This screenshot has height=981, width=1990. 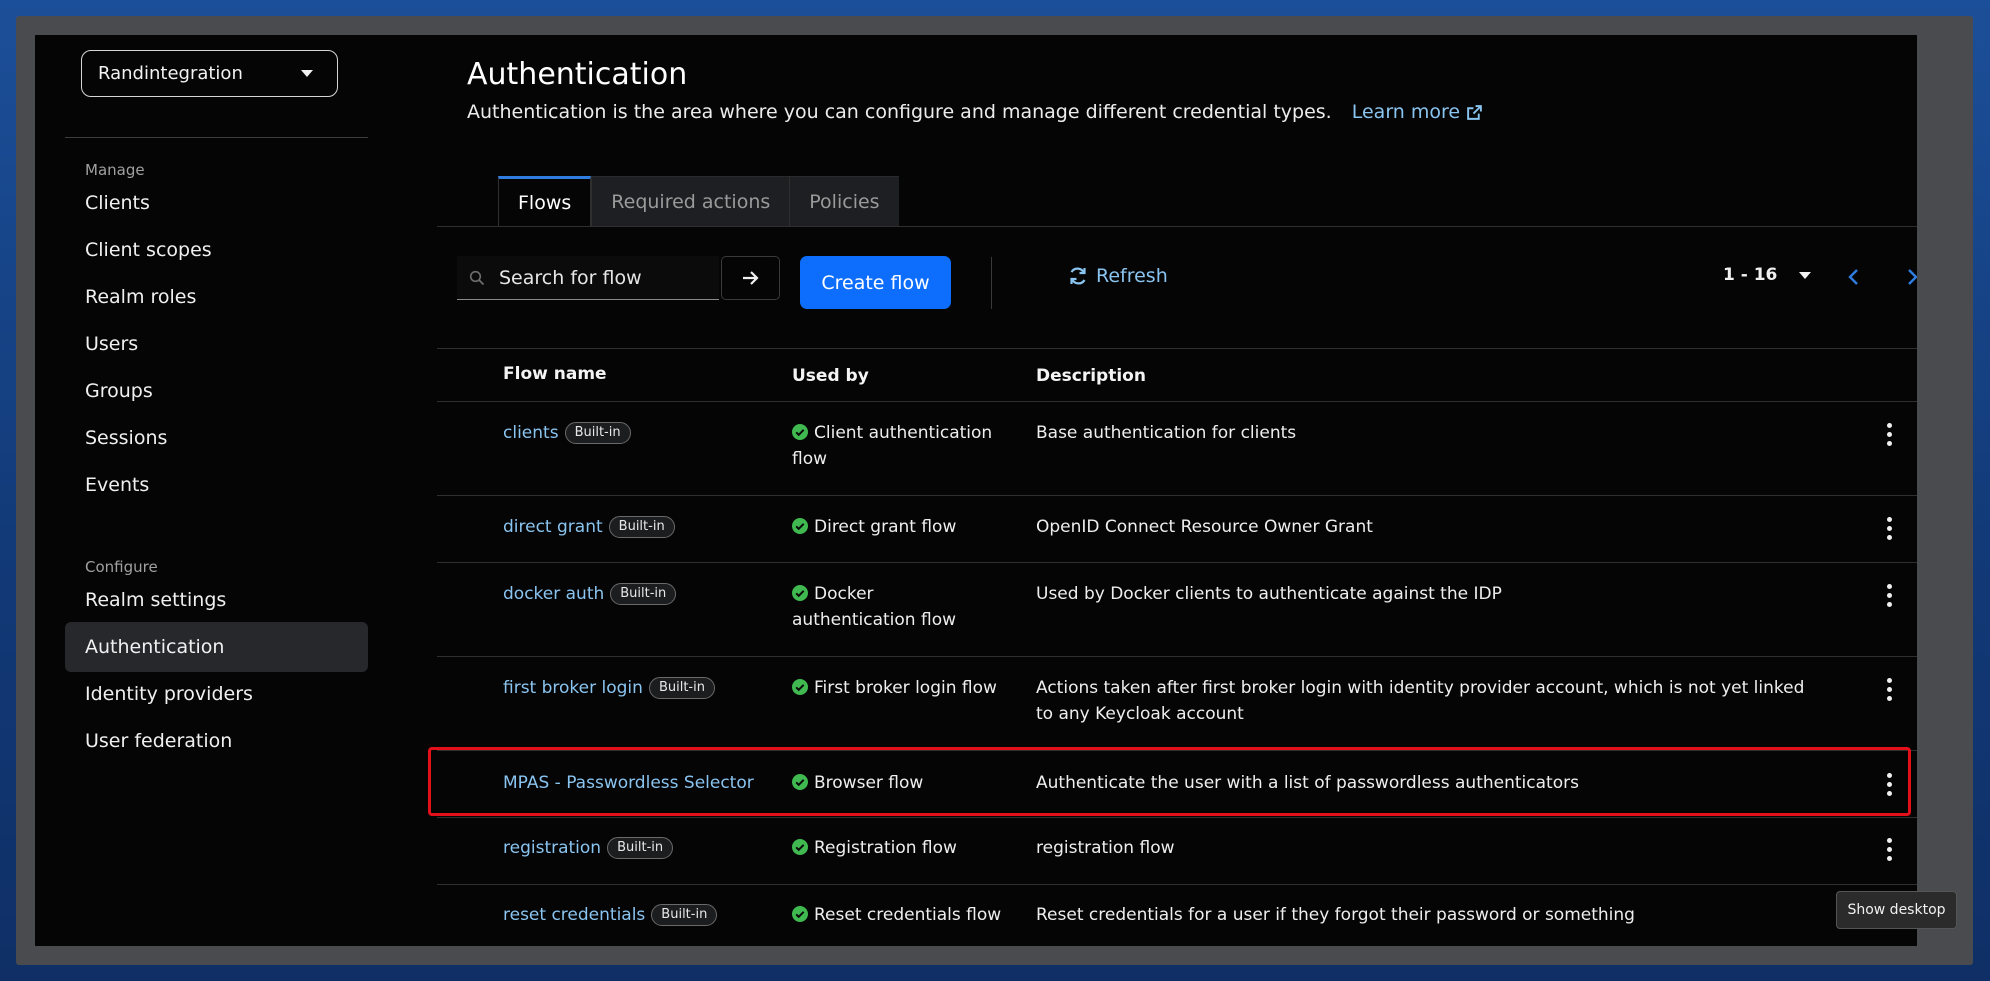 I want to click on show-desktop-tooltip: Show desktop, so click(x=1896, y=910).